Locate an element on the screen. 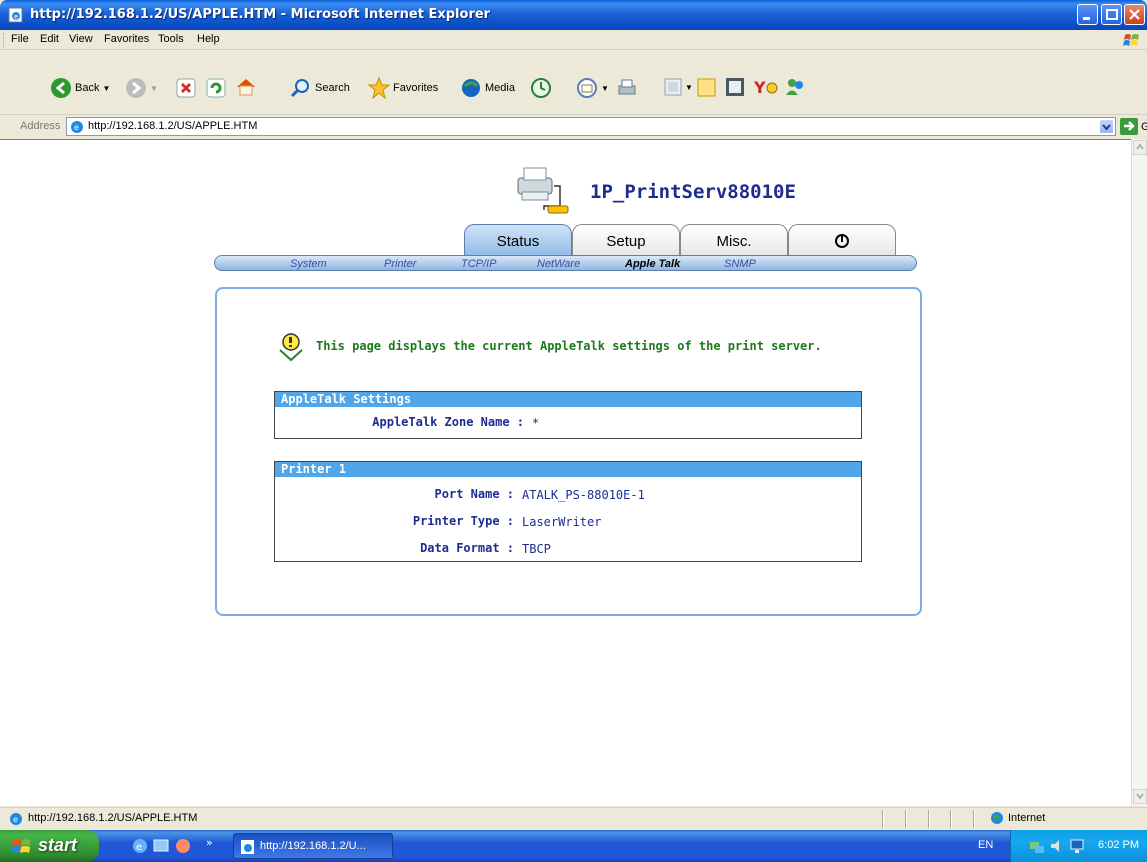 This screenshot has height=862, width=1147. research-icon is located at coordinates (735, 87).